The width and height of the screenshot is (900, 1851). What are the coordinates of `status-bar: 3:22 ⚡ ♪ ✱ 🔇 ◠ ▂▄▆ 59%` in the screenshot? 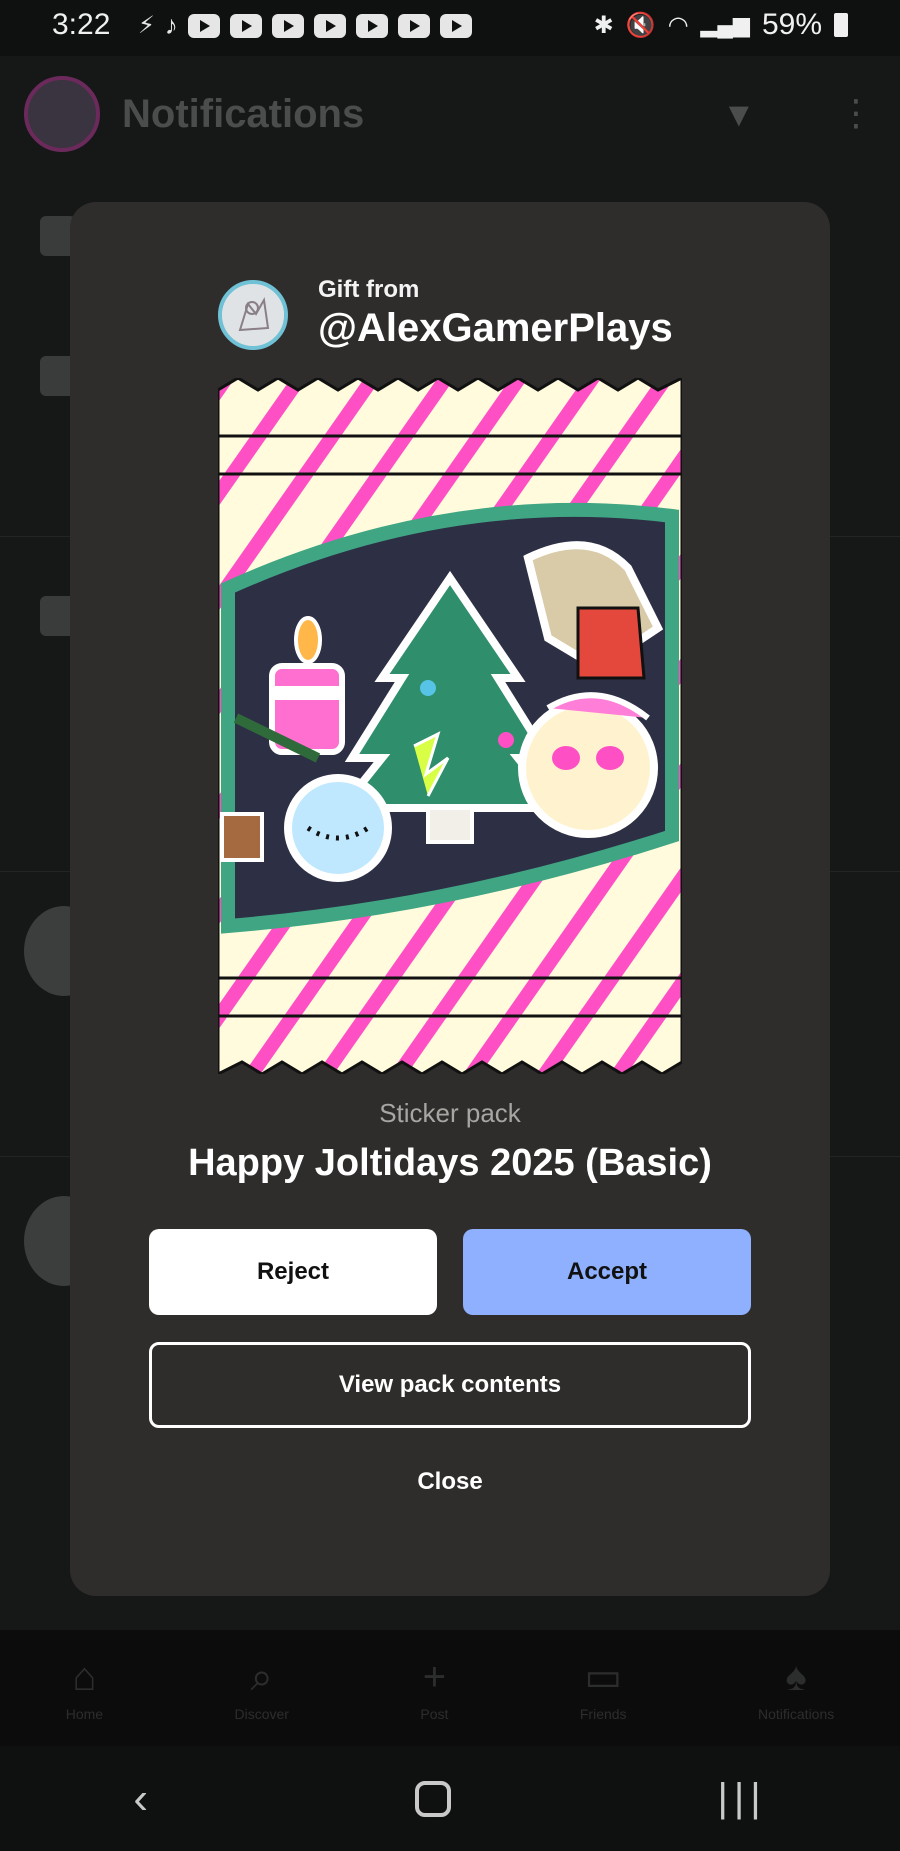 It's located at (450, 28).